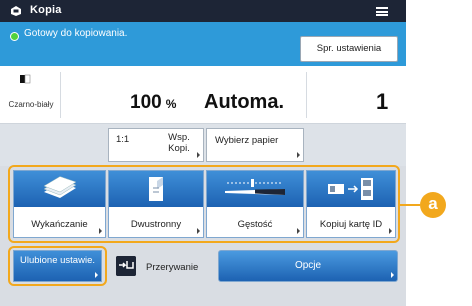 The image size is (472, 306). What do you see at coordinates (433, 205) in the screenshot?
I see `callout-badge: a` at bounding box center [433, 205].